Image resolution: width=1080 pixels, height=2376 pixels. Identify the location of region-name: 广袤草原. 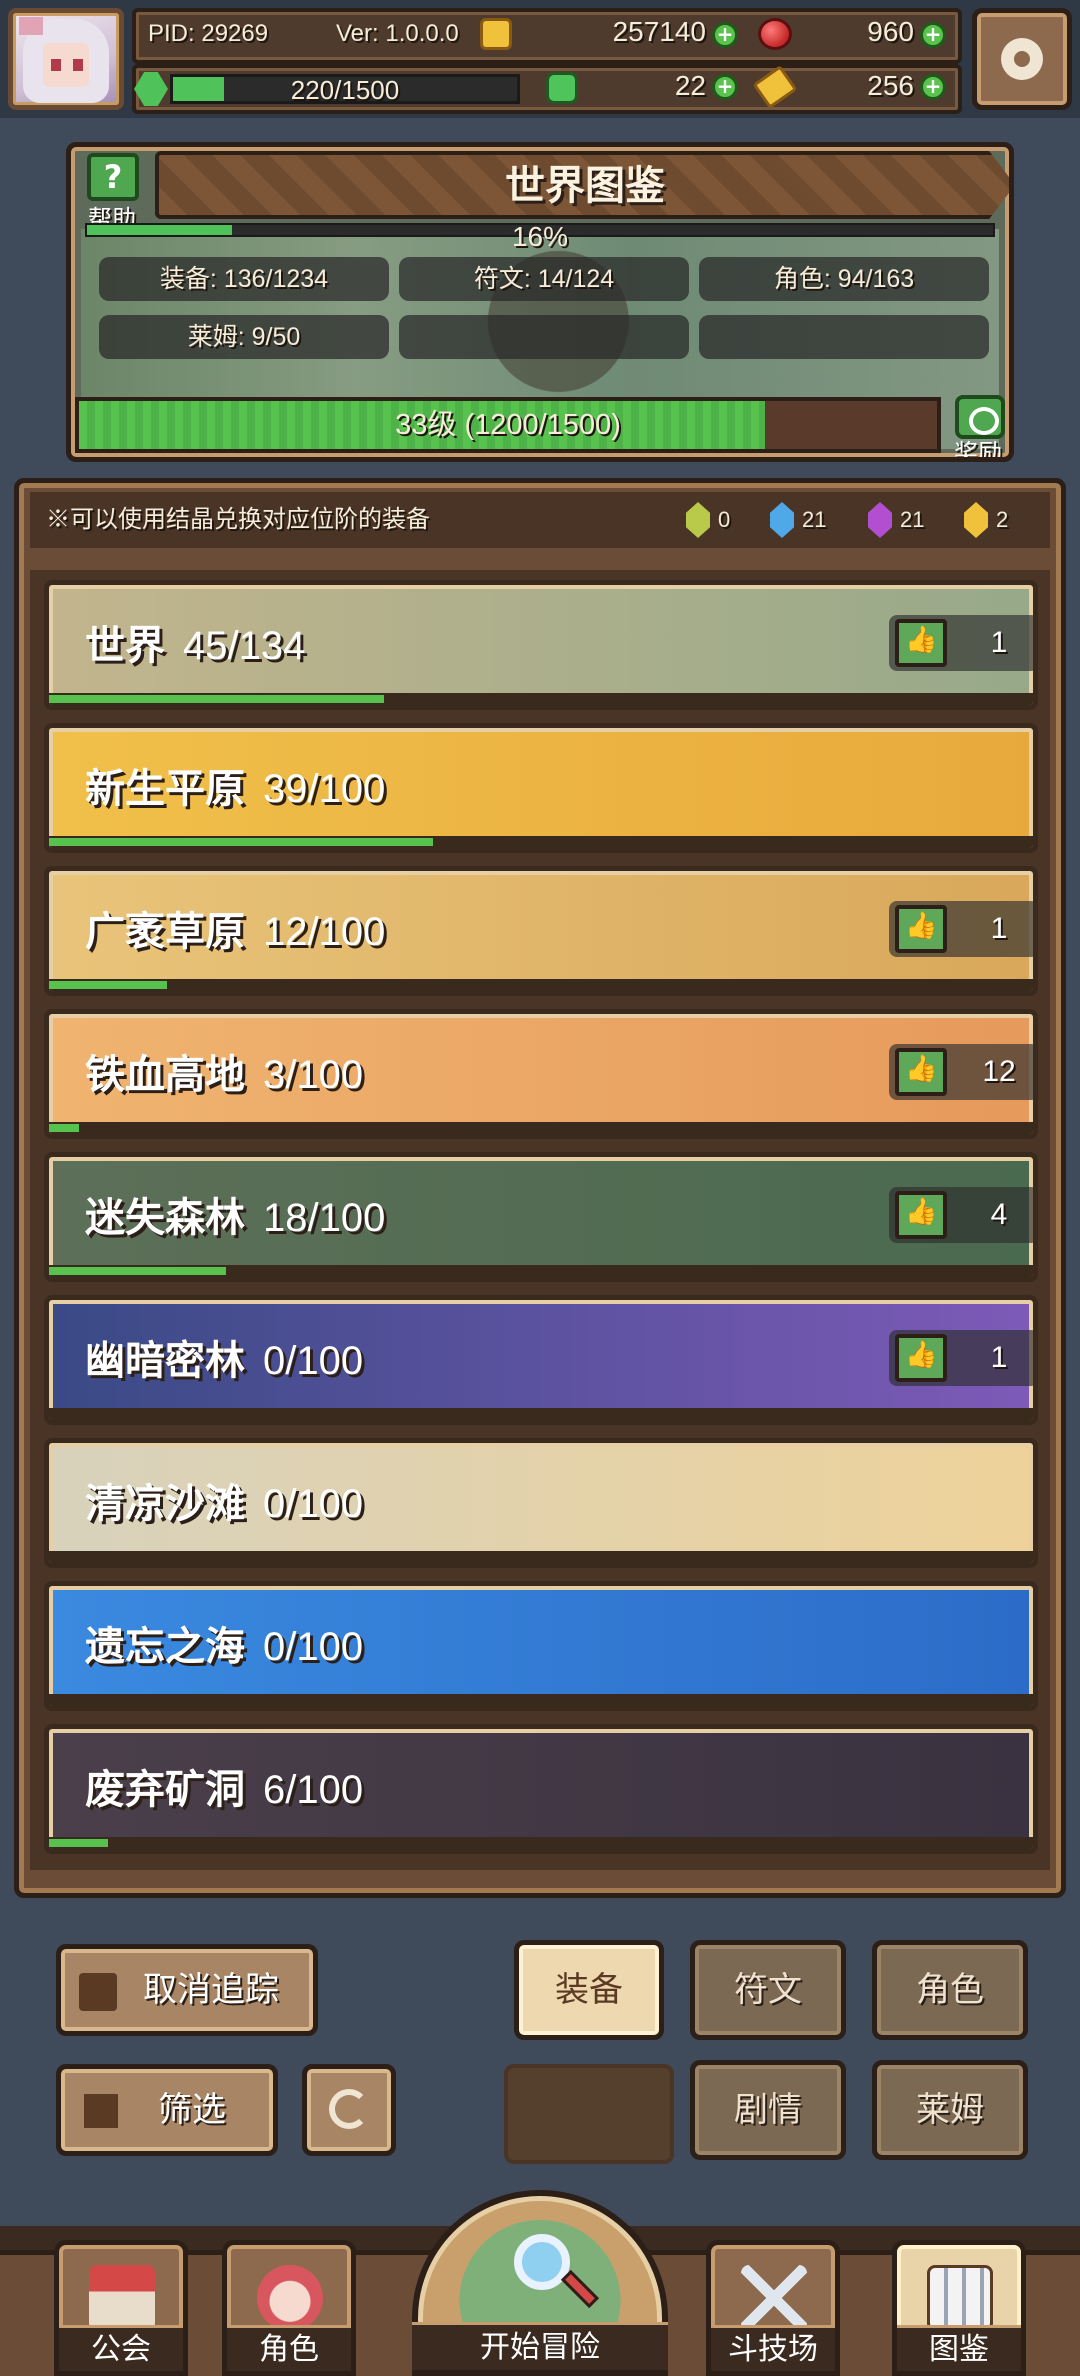
(165, 932).